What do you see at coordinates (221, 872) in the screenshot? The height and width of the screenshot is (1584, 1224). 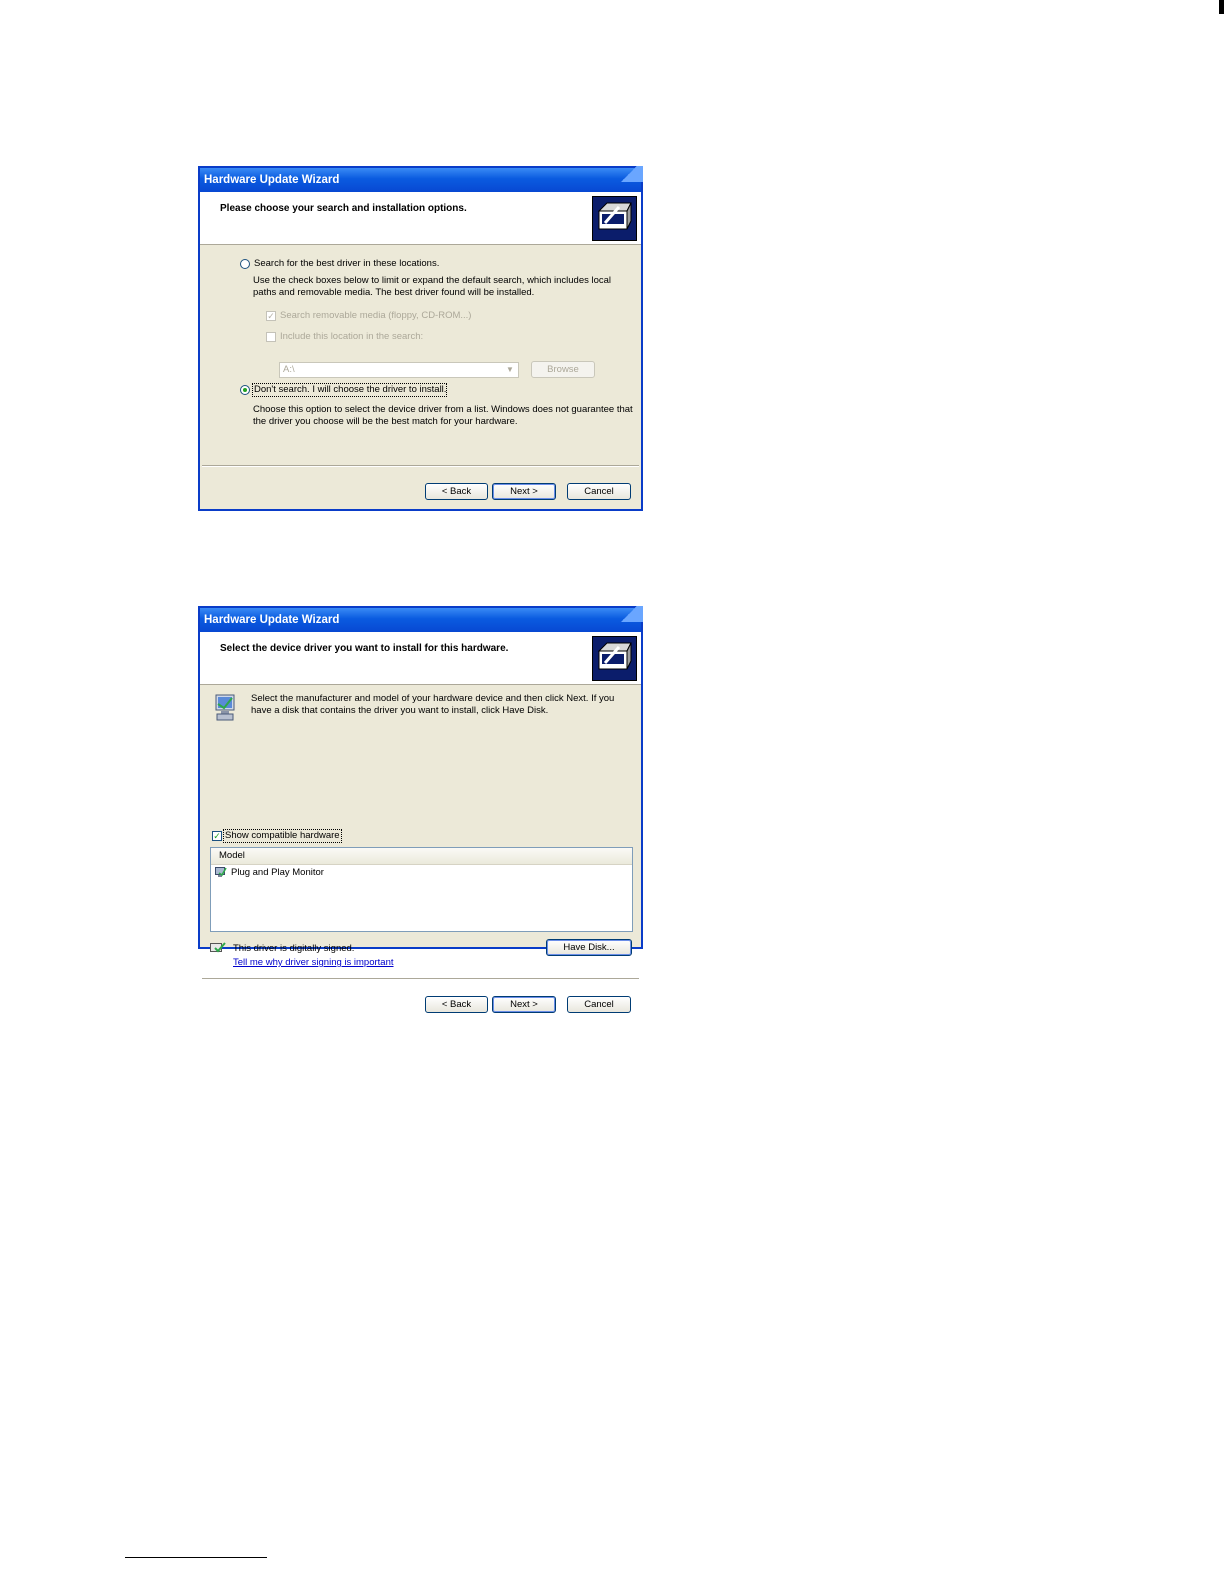 I see `monitor-icon` at bounding box center [221, 872].